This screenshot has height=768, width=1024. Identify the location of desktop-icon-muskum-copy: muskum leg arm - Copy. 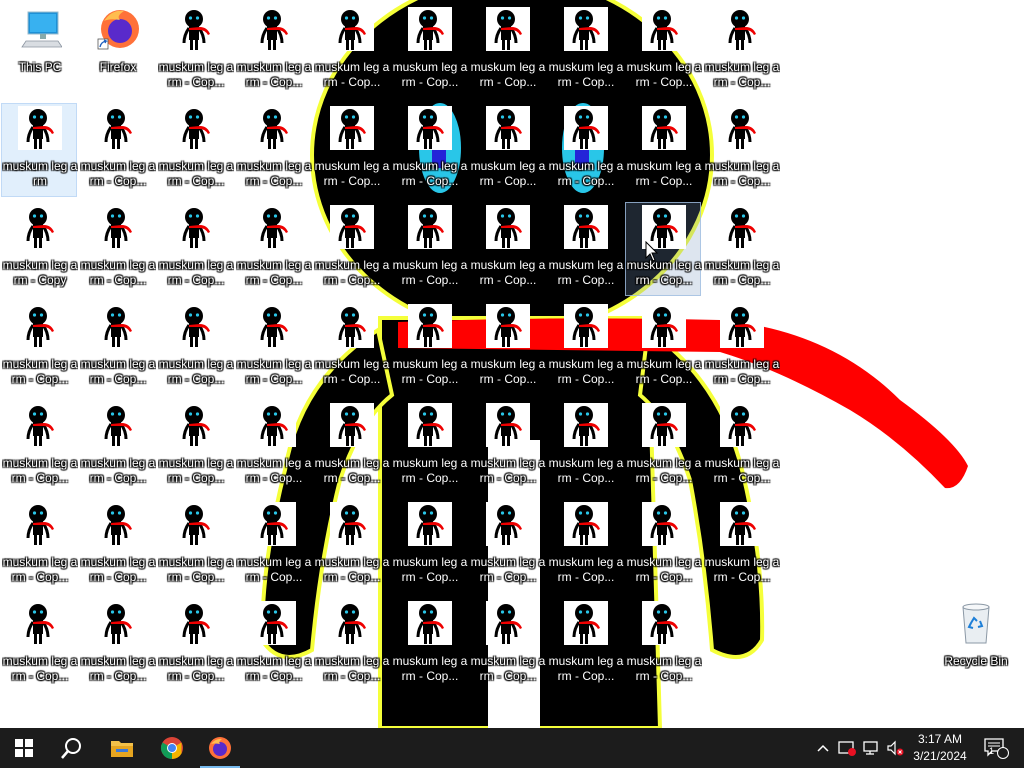
(39, 249).